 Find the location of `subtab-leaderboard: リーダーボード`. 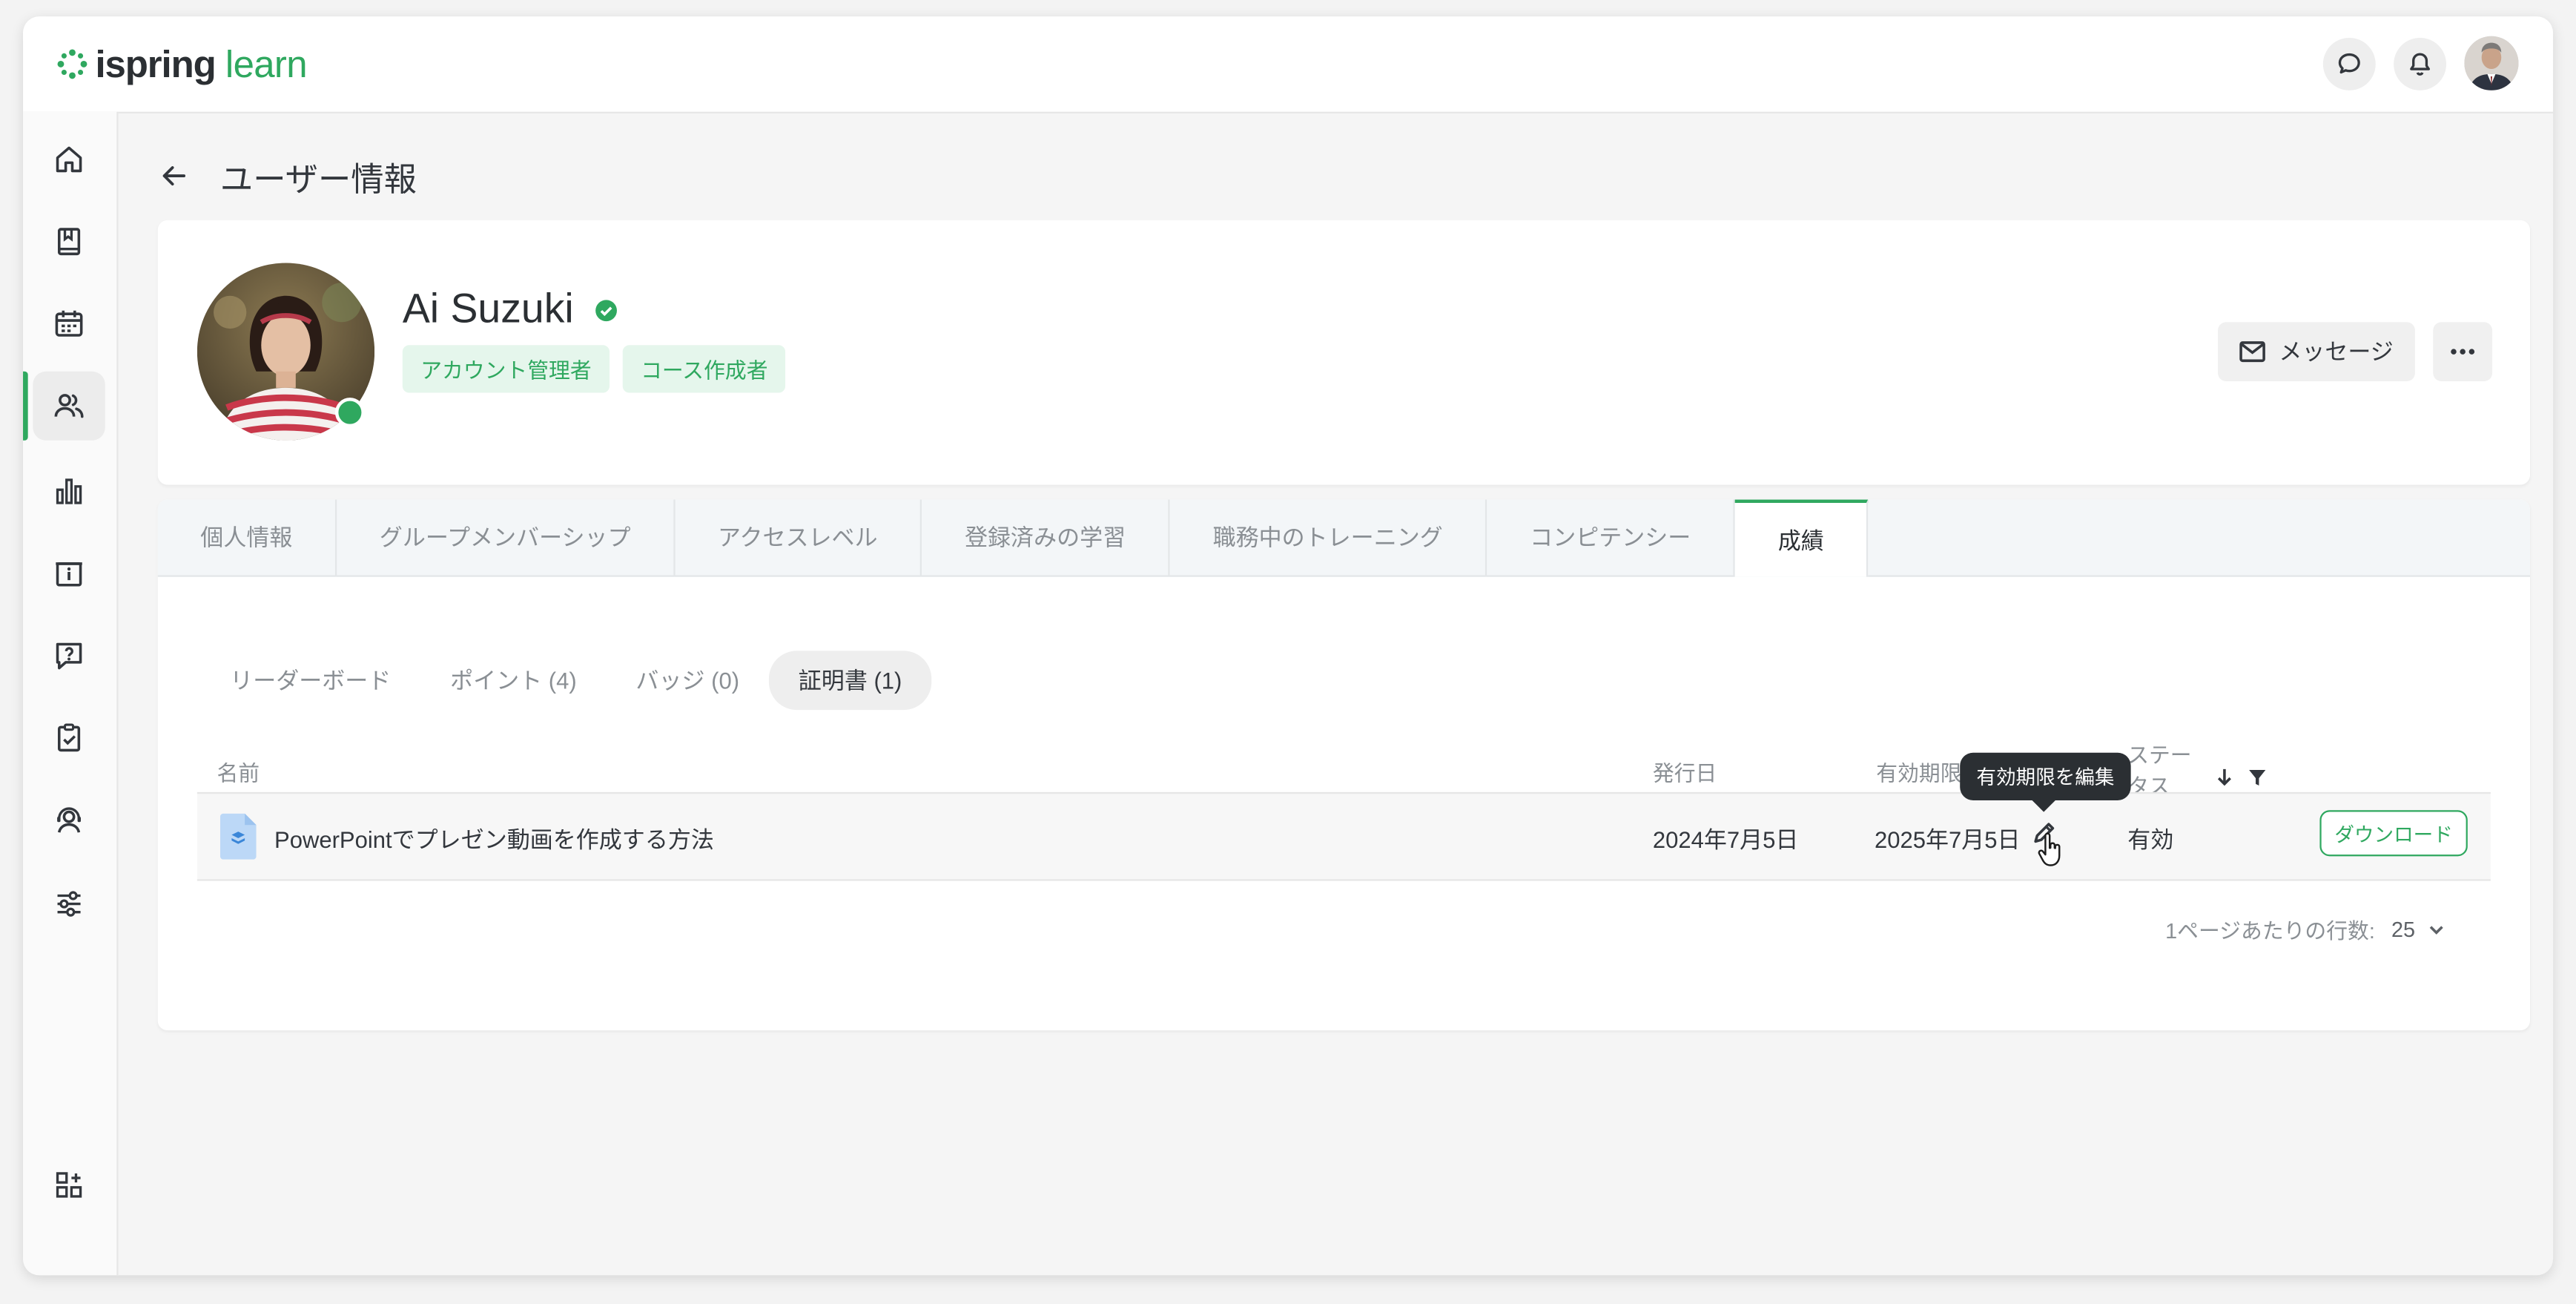

subtab-leaderboard: リーダーボード is located at coordinates (310, 680).